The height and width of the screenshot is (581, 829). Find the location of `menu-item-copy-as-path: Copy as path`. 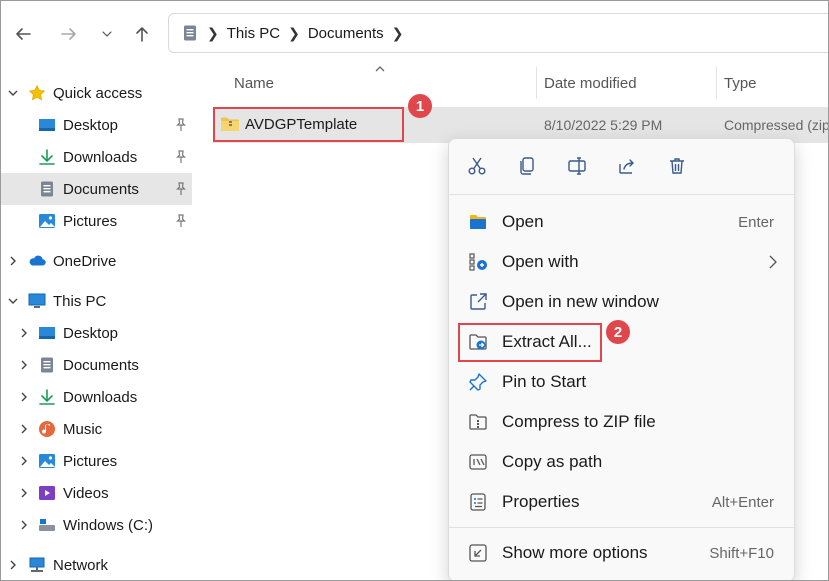

menu-item-copy-as-path: Copy as path is located at coordinates (621, 462).